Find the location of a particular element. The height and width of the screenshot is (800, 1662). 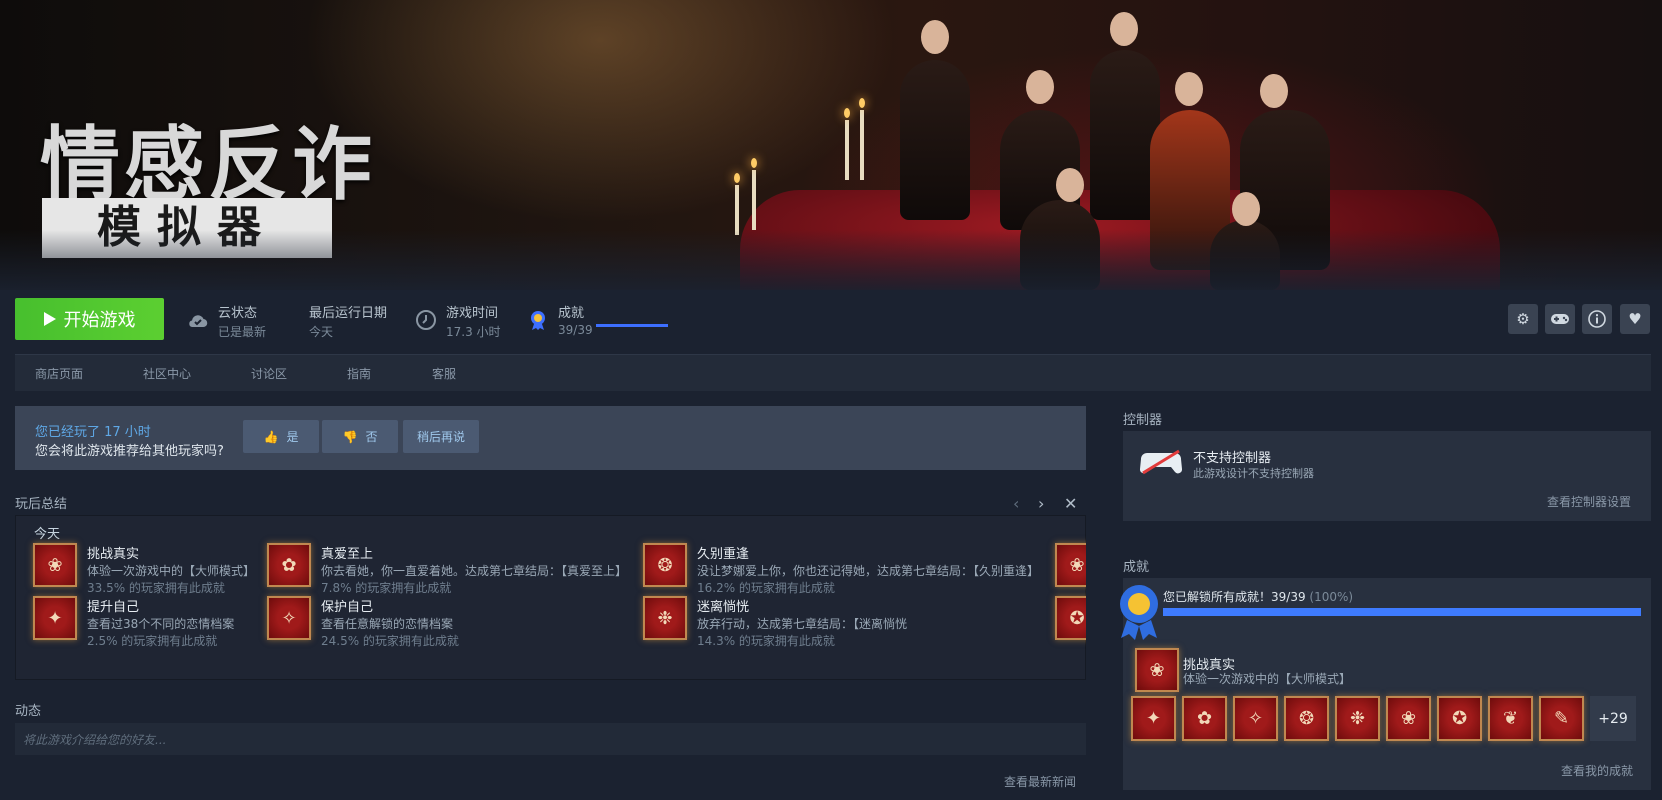

recommend-later-button: 稍后再说 is located at coordinates (441, 436).